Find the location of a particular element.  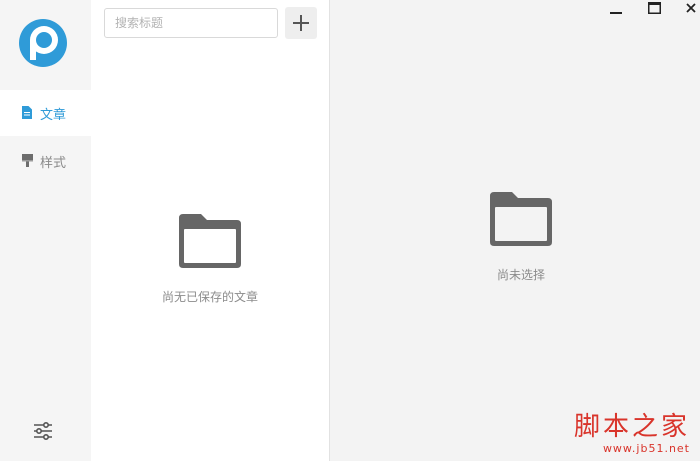

document-icon is located at coordinates (28, 113).